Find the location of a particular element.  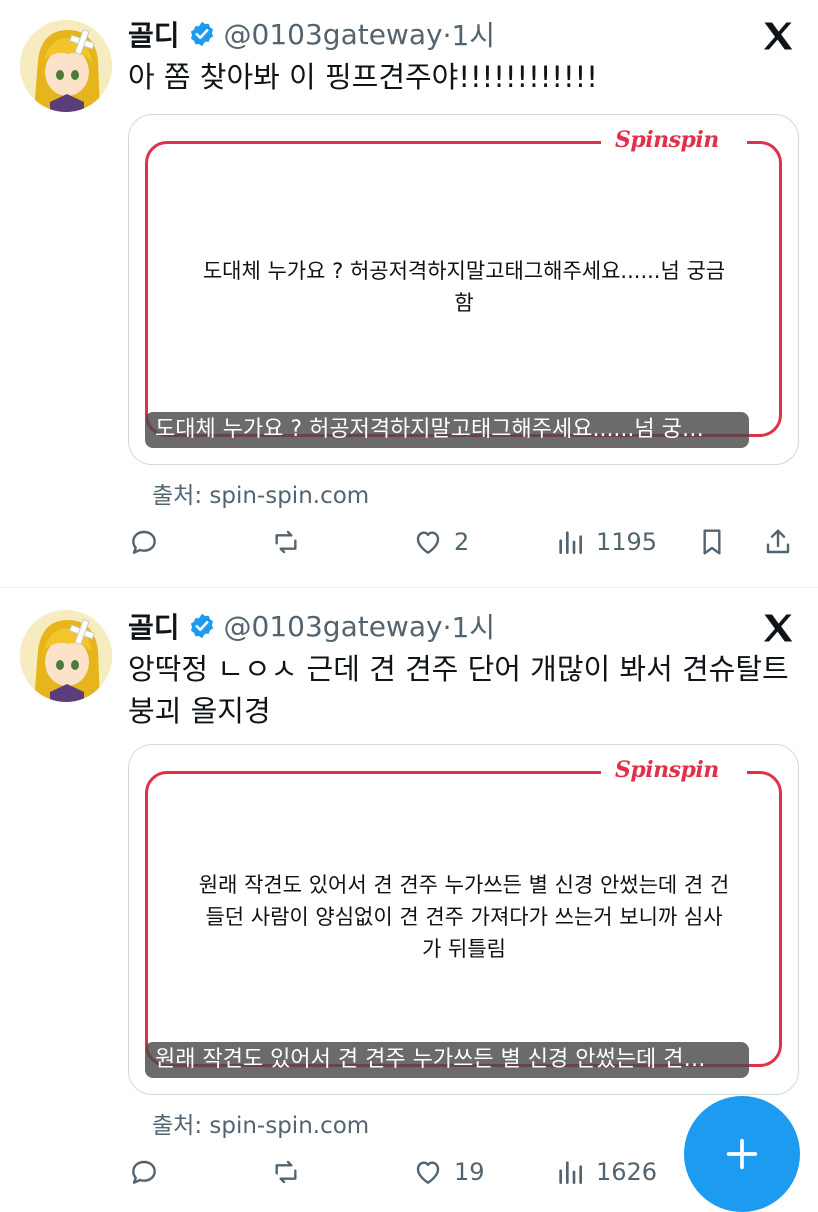

views-button: 1626 is located at coordinates (605, 1172).